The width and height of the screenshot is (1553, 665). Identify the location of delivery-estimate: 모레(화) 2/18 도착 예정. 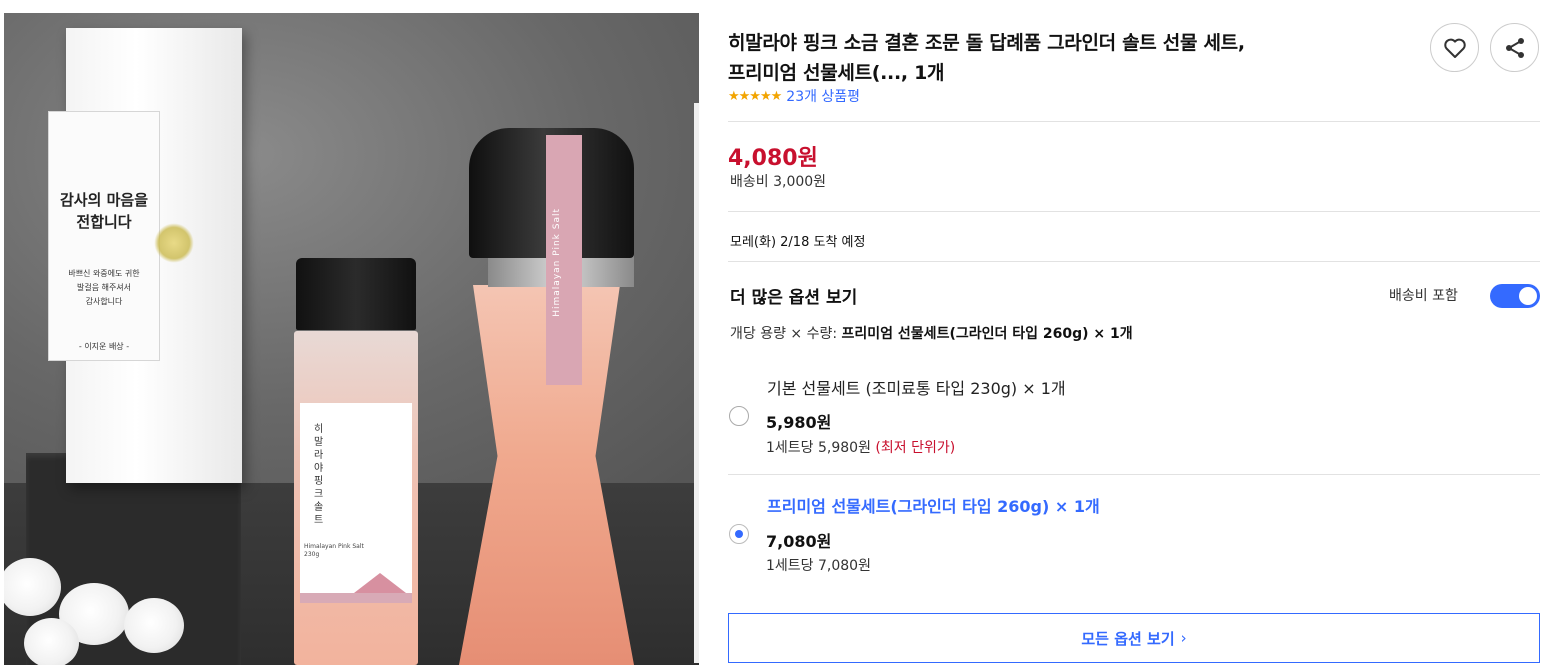
(797, 240).